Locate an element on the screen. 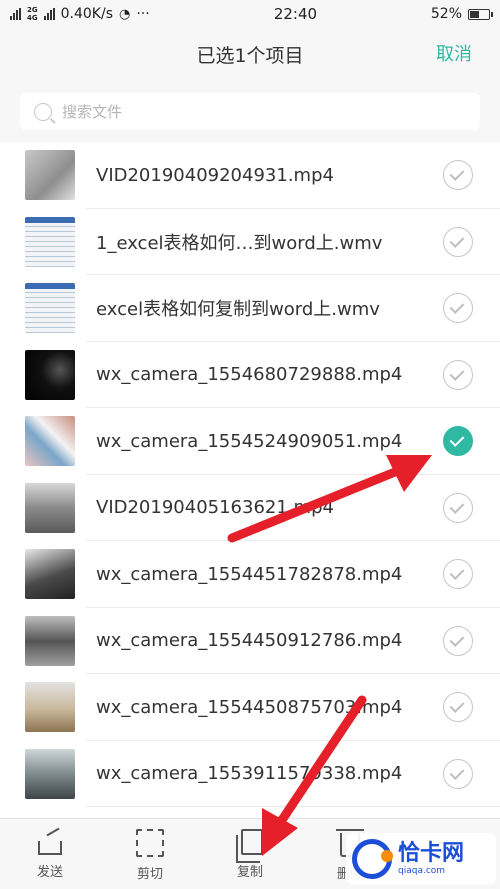  watermark-text: 恰卡网 qiaqa.com is located at coordinates (431, 859).